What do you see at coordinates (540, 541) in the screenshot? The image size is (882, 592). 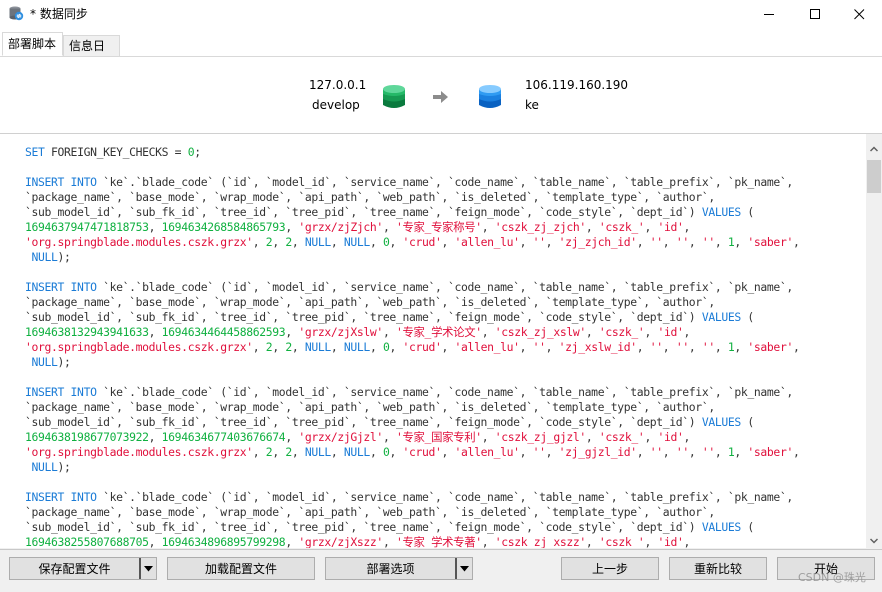 I see `sql-string: 'cszk_zj_xszz'` at bounding box center [540, 541].